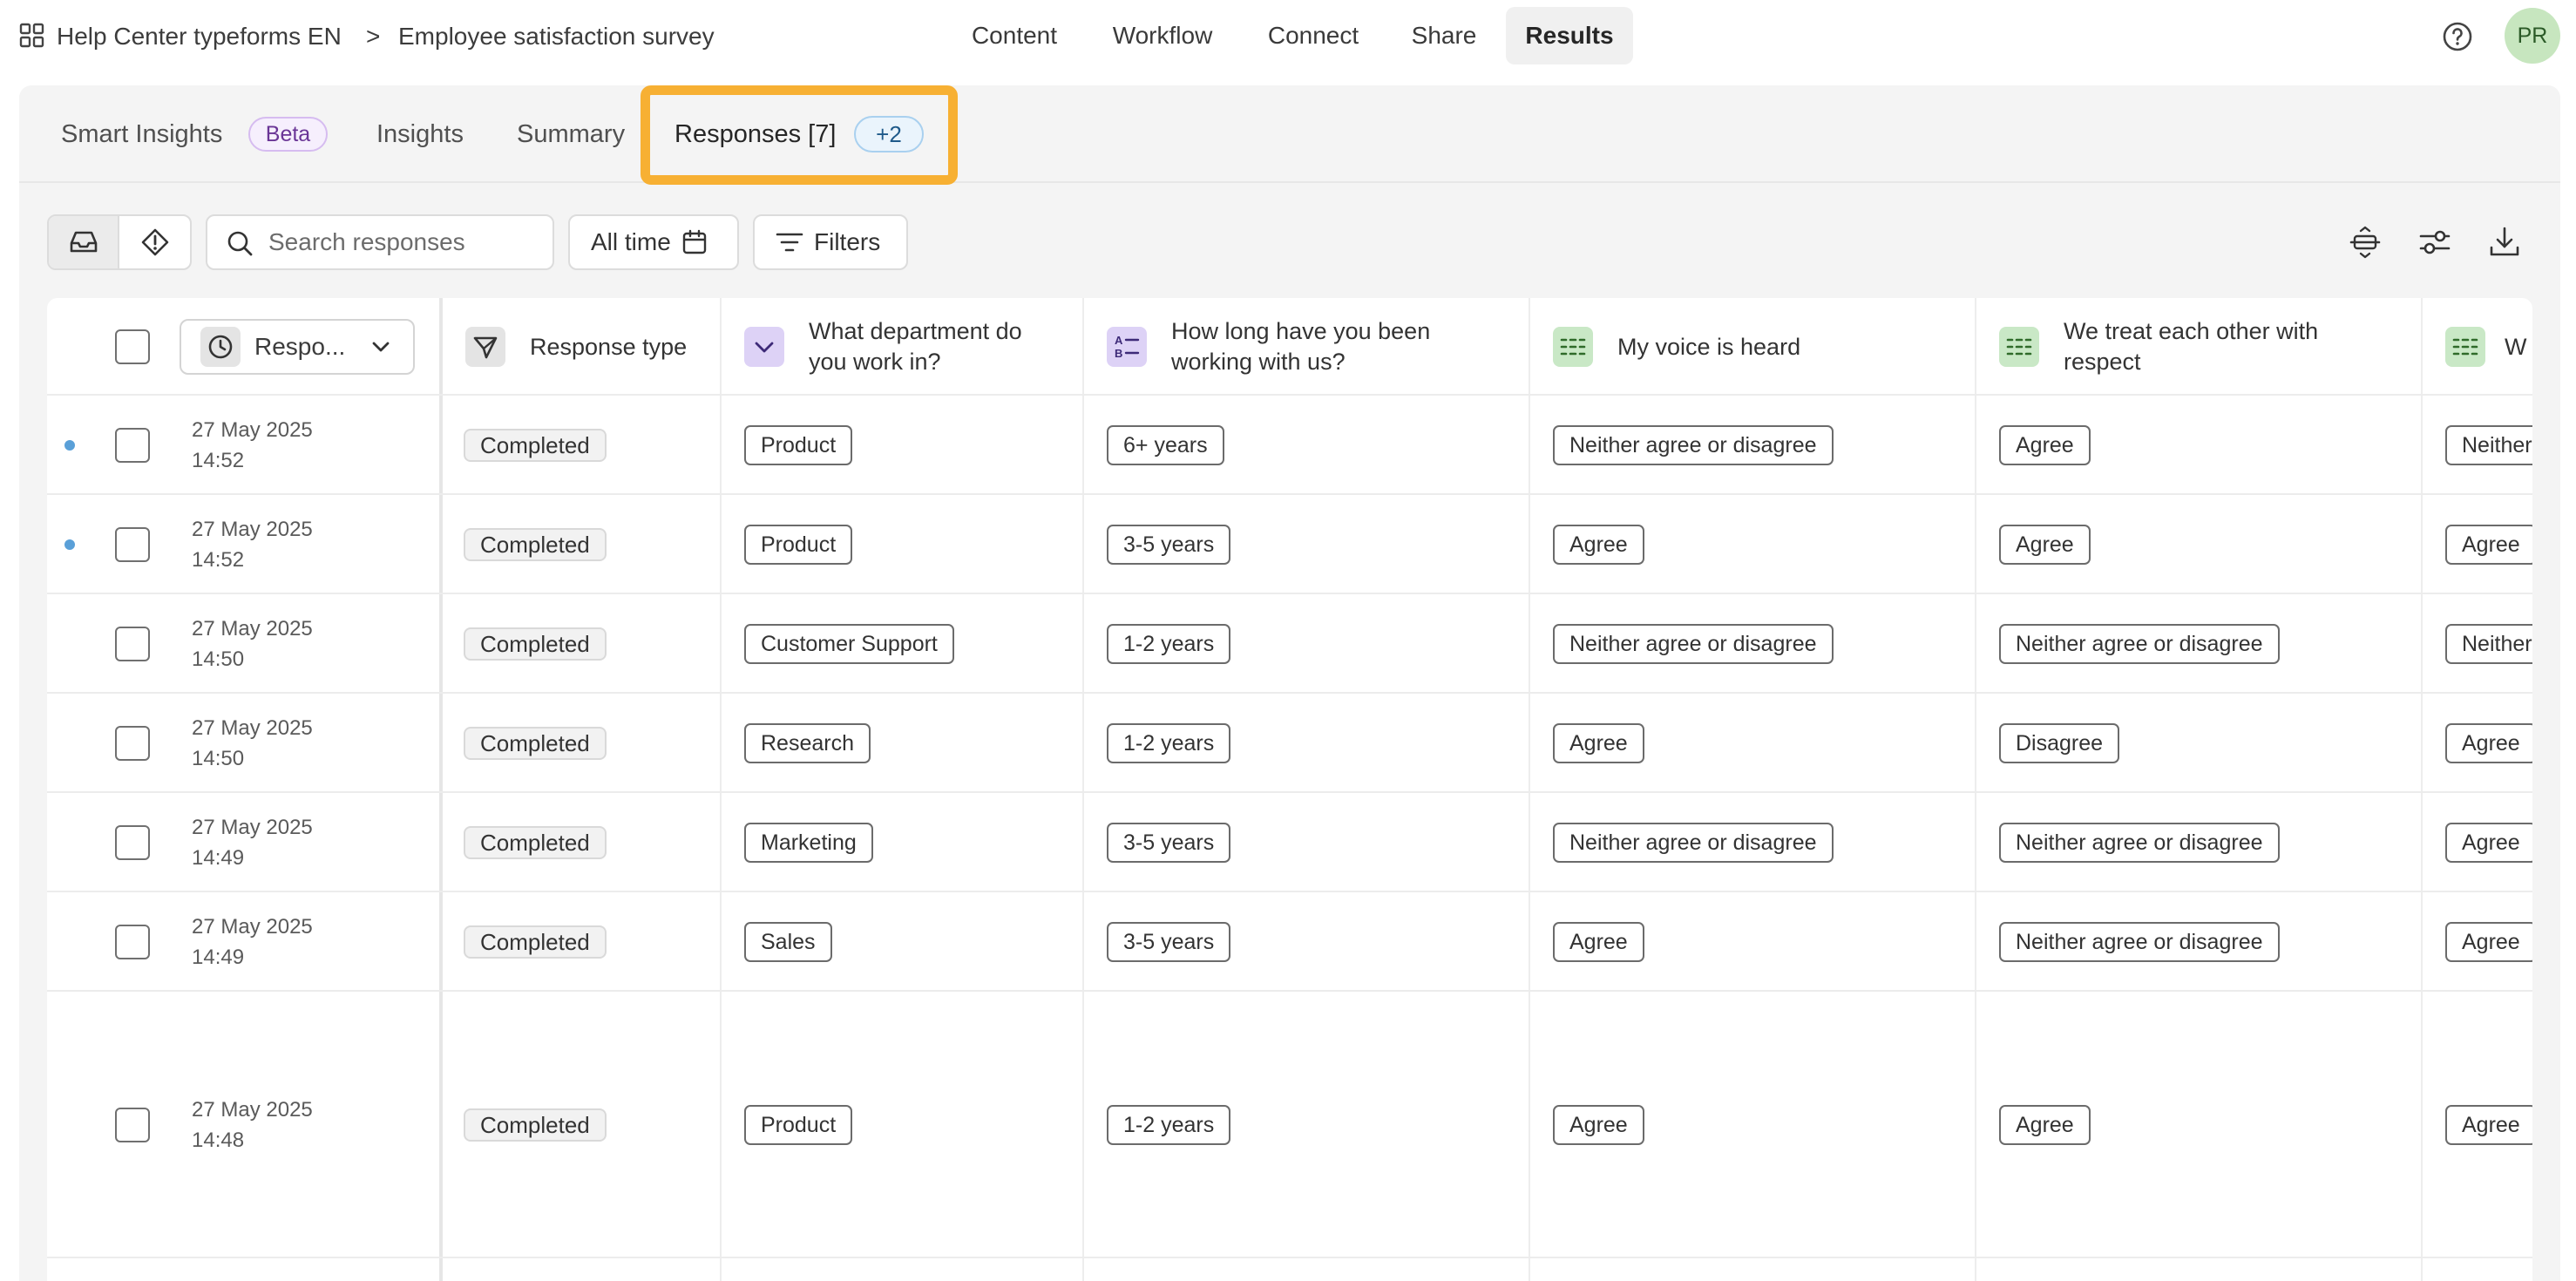  I want to click on time-filter-button: All time, so click(654, 242).